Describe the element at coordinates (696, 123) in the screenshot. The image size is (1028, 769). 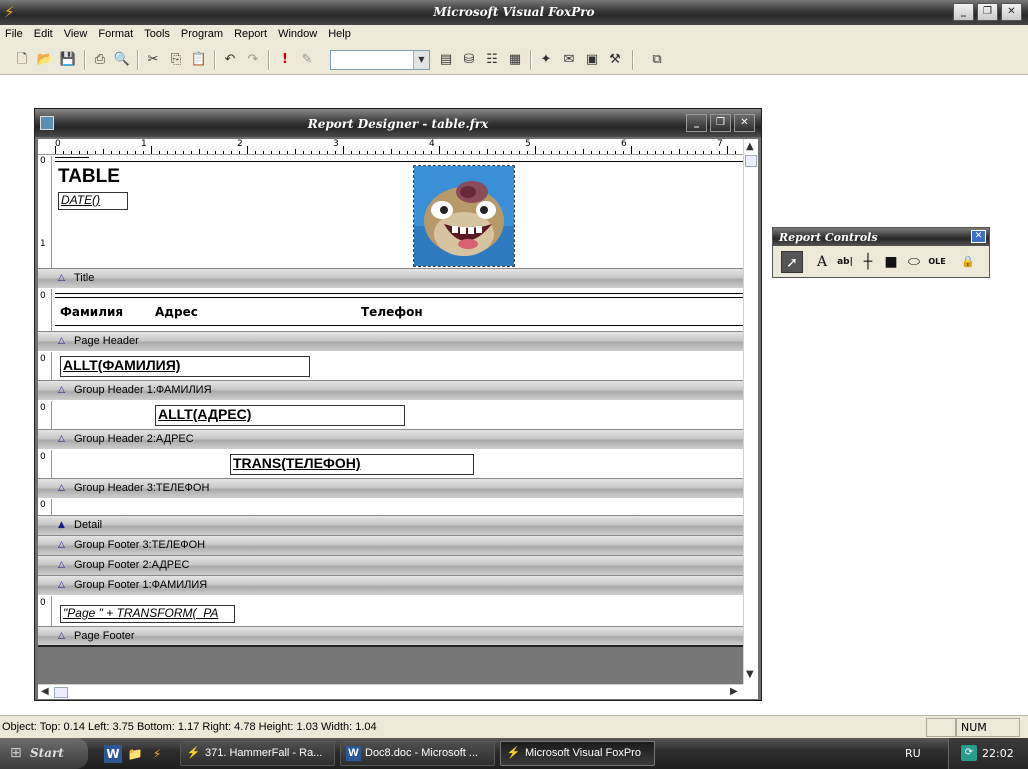
I see `rd-minimize-button: _` at that location.